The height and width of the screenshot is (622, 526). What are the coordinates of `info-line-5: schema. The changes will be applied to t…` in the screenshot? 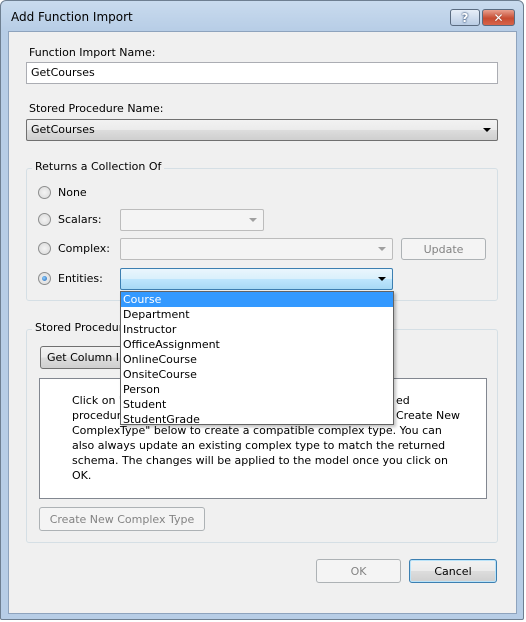 It's located at (260, 460).